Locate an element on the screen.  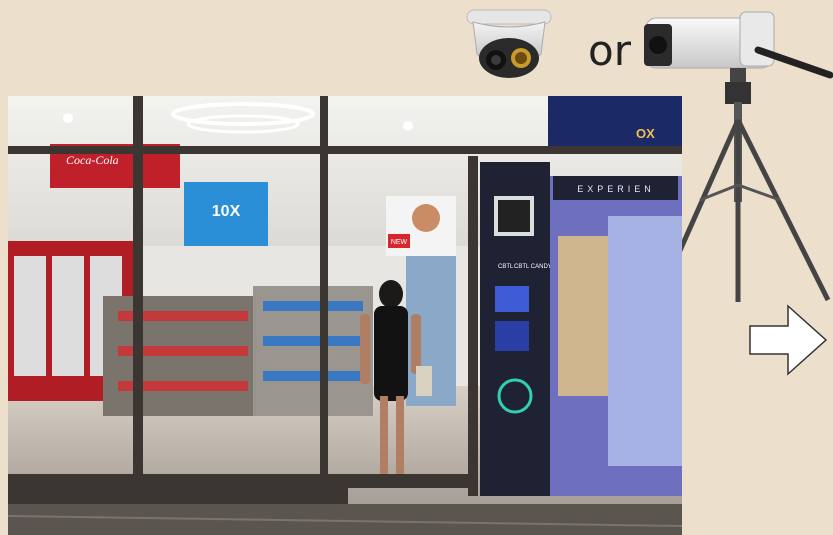
brand-sign-3: NEW is located at coordinates (399, 242).